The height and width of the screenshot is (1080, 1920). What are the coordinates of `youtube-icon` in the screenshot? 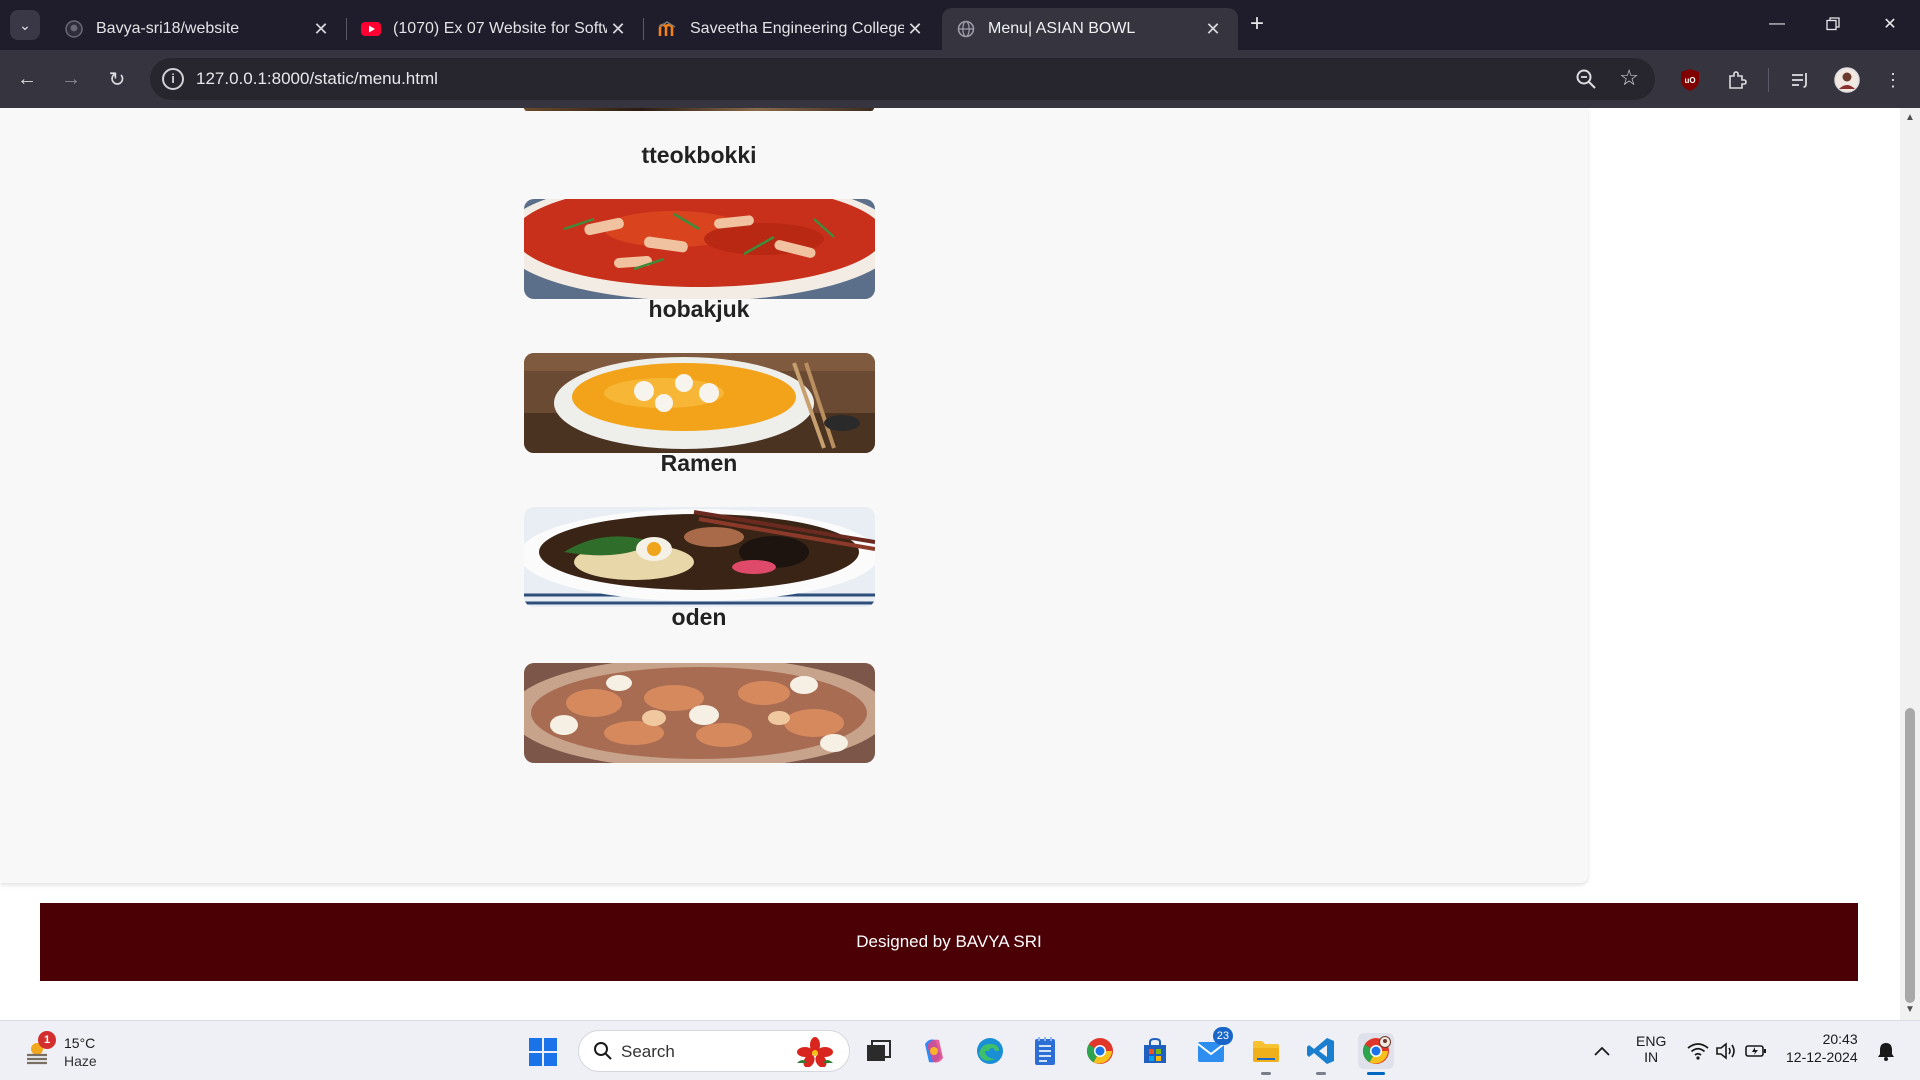 It's located at (371, 29).